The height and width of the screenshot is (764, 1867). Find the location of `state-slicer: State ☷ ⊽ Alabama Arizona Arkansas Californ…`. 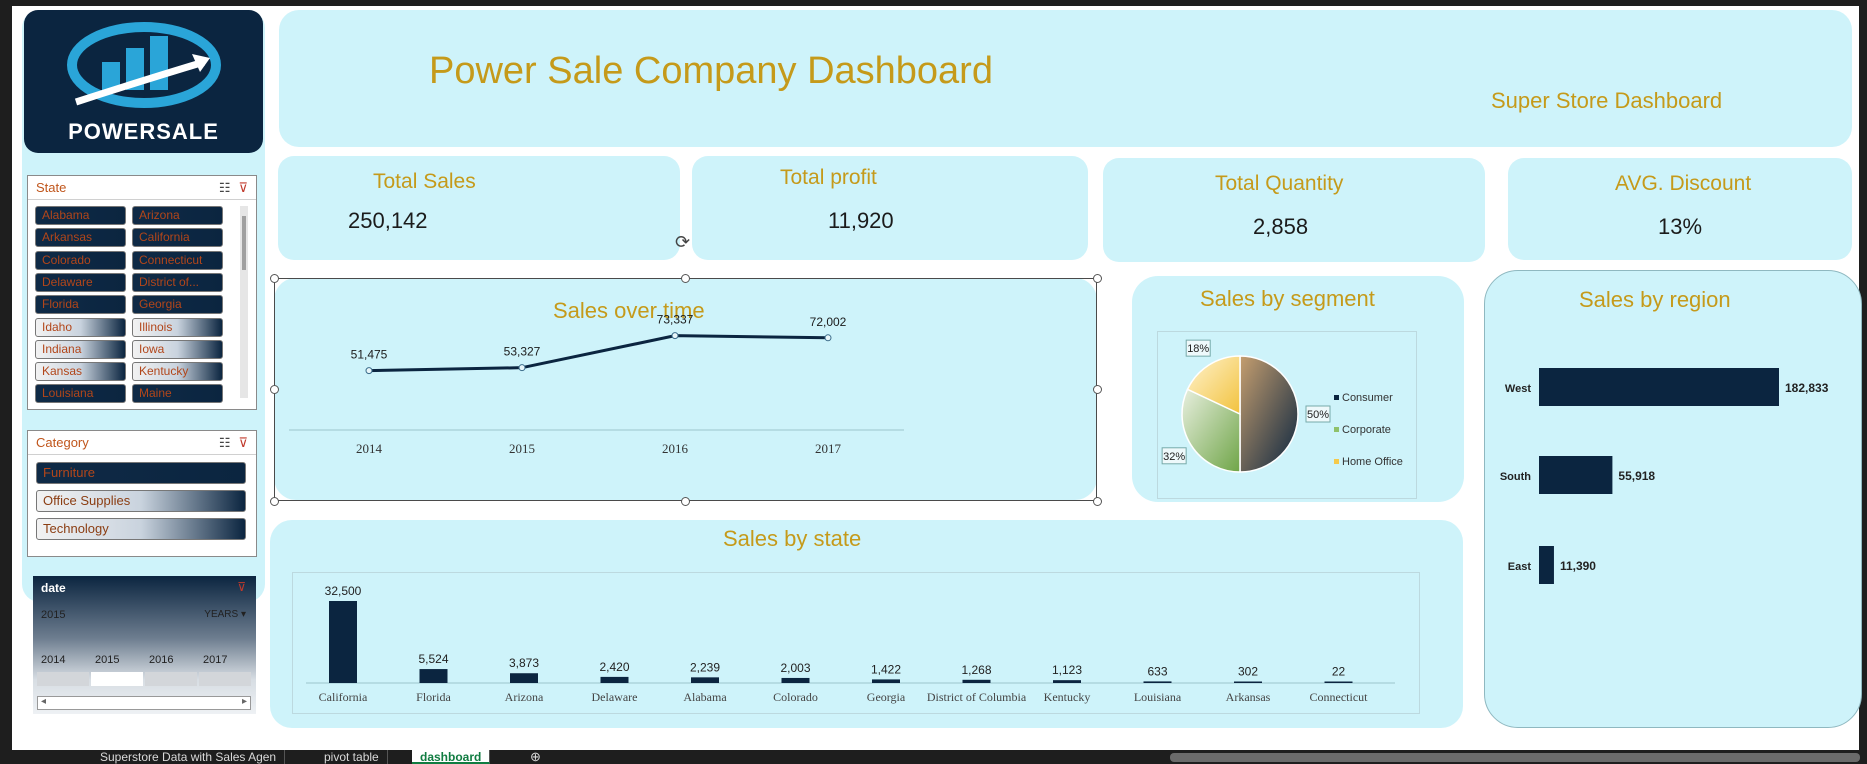

state-slicer: State ☷ ⊽ Alabama Arizona Arkansas Californ… is located at coordinates (142, 292).